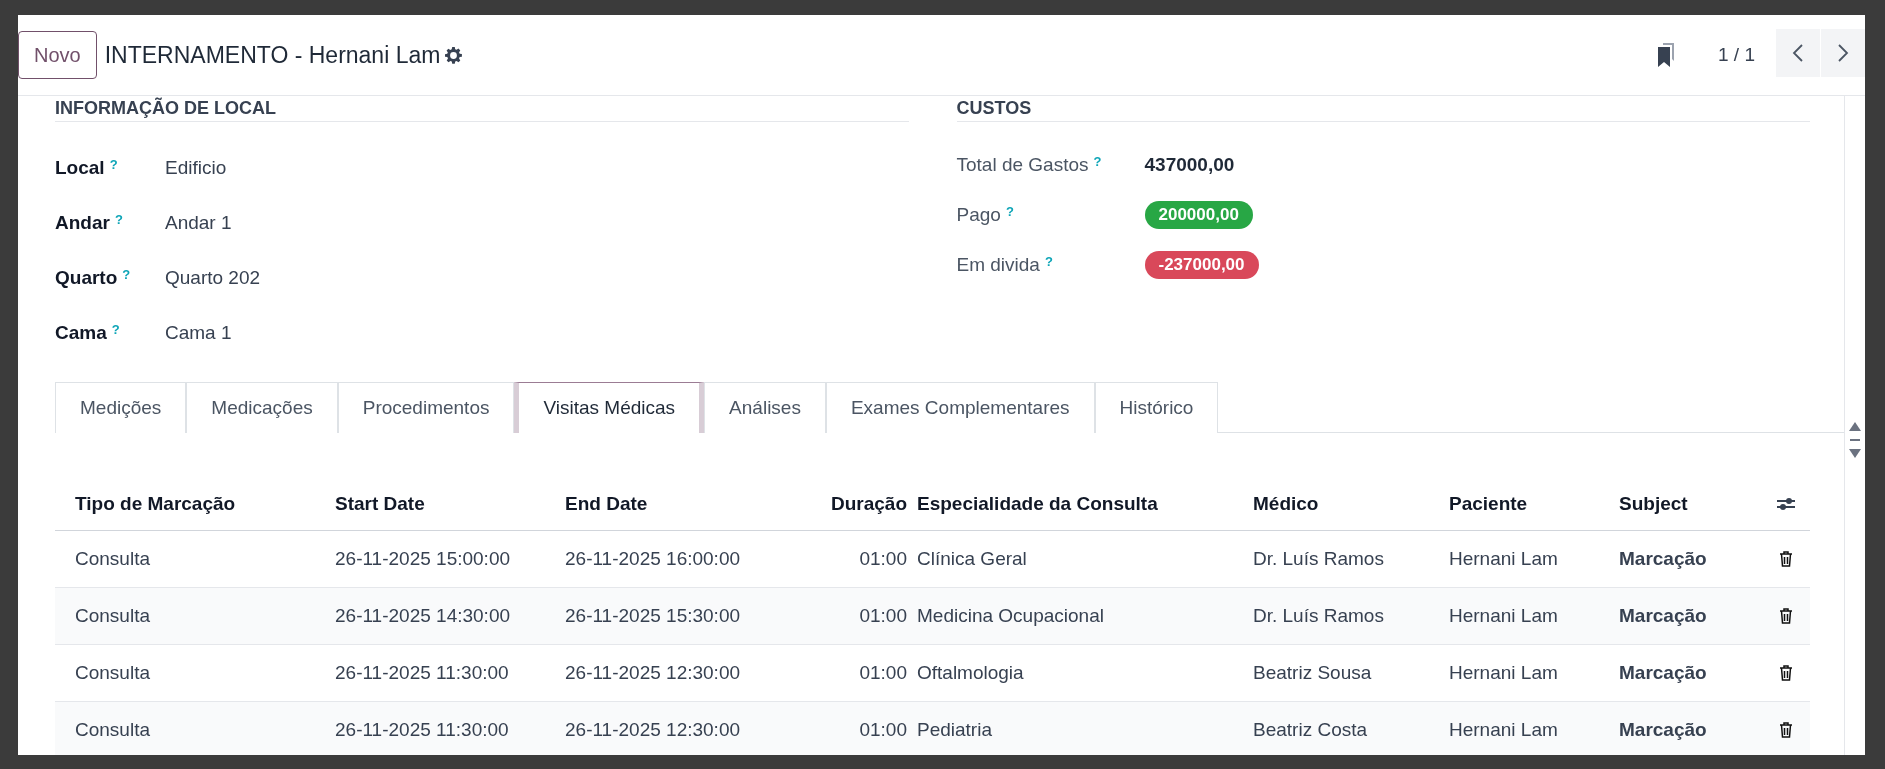 This screenshot has width=1885, height=769. What do you see at coordinates (81, 332) in the screenshot?
I see `field-label: Cama` at bounding box center [81, 332].